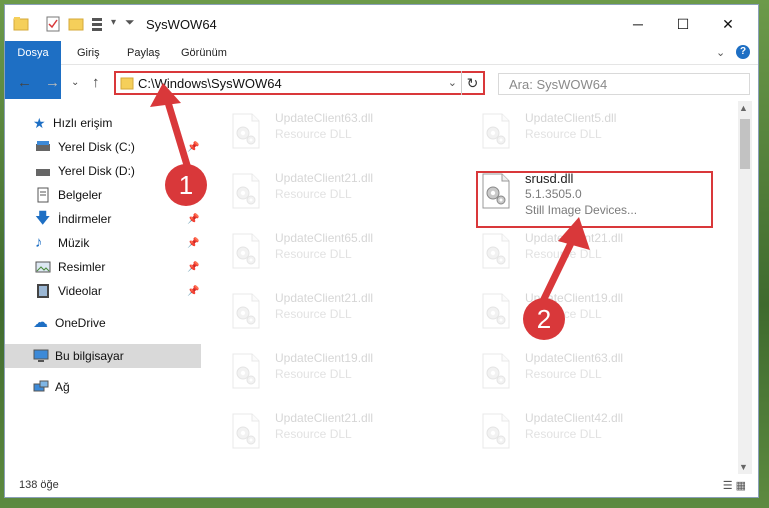 The width and height of the screenshot is (769, 508). I want to click on computer-icon, so click(41, 355).